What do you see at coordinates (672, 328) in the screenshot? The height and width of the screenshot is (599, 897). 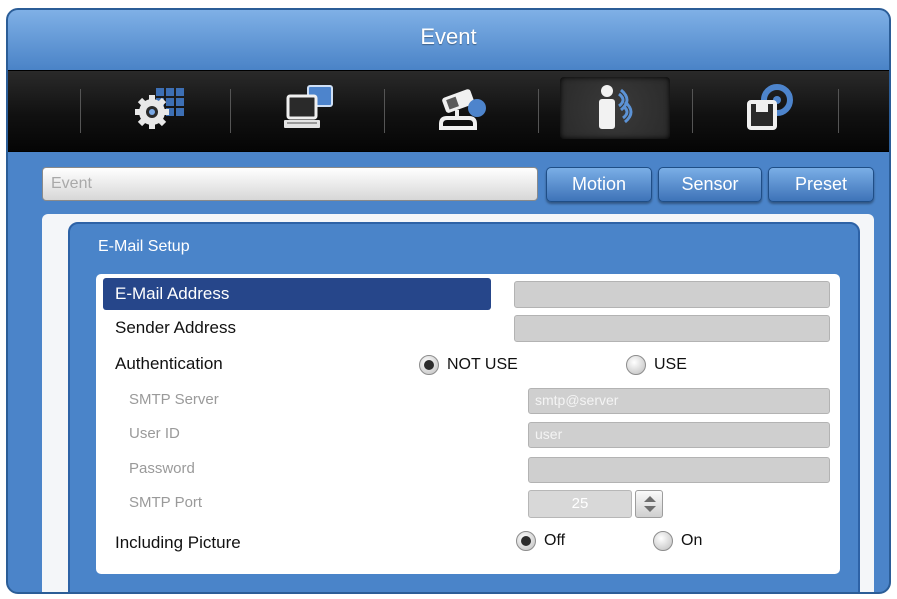 I see `sender-address-field` at bounding box center [672, 328].